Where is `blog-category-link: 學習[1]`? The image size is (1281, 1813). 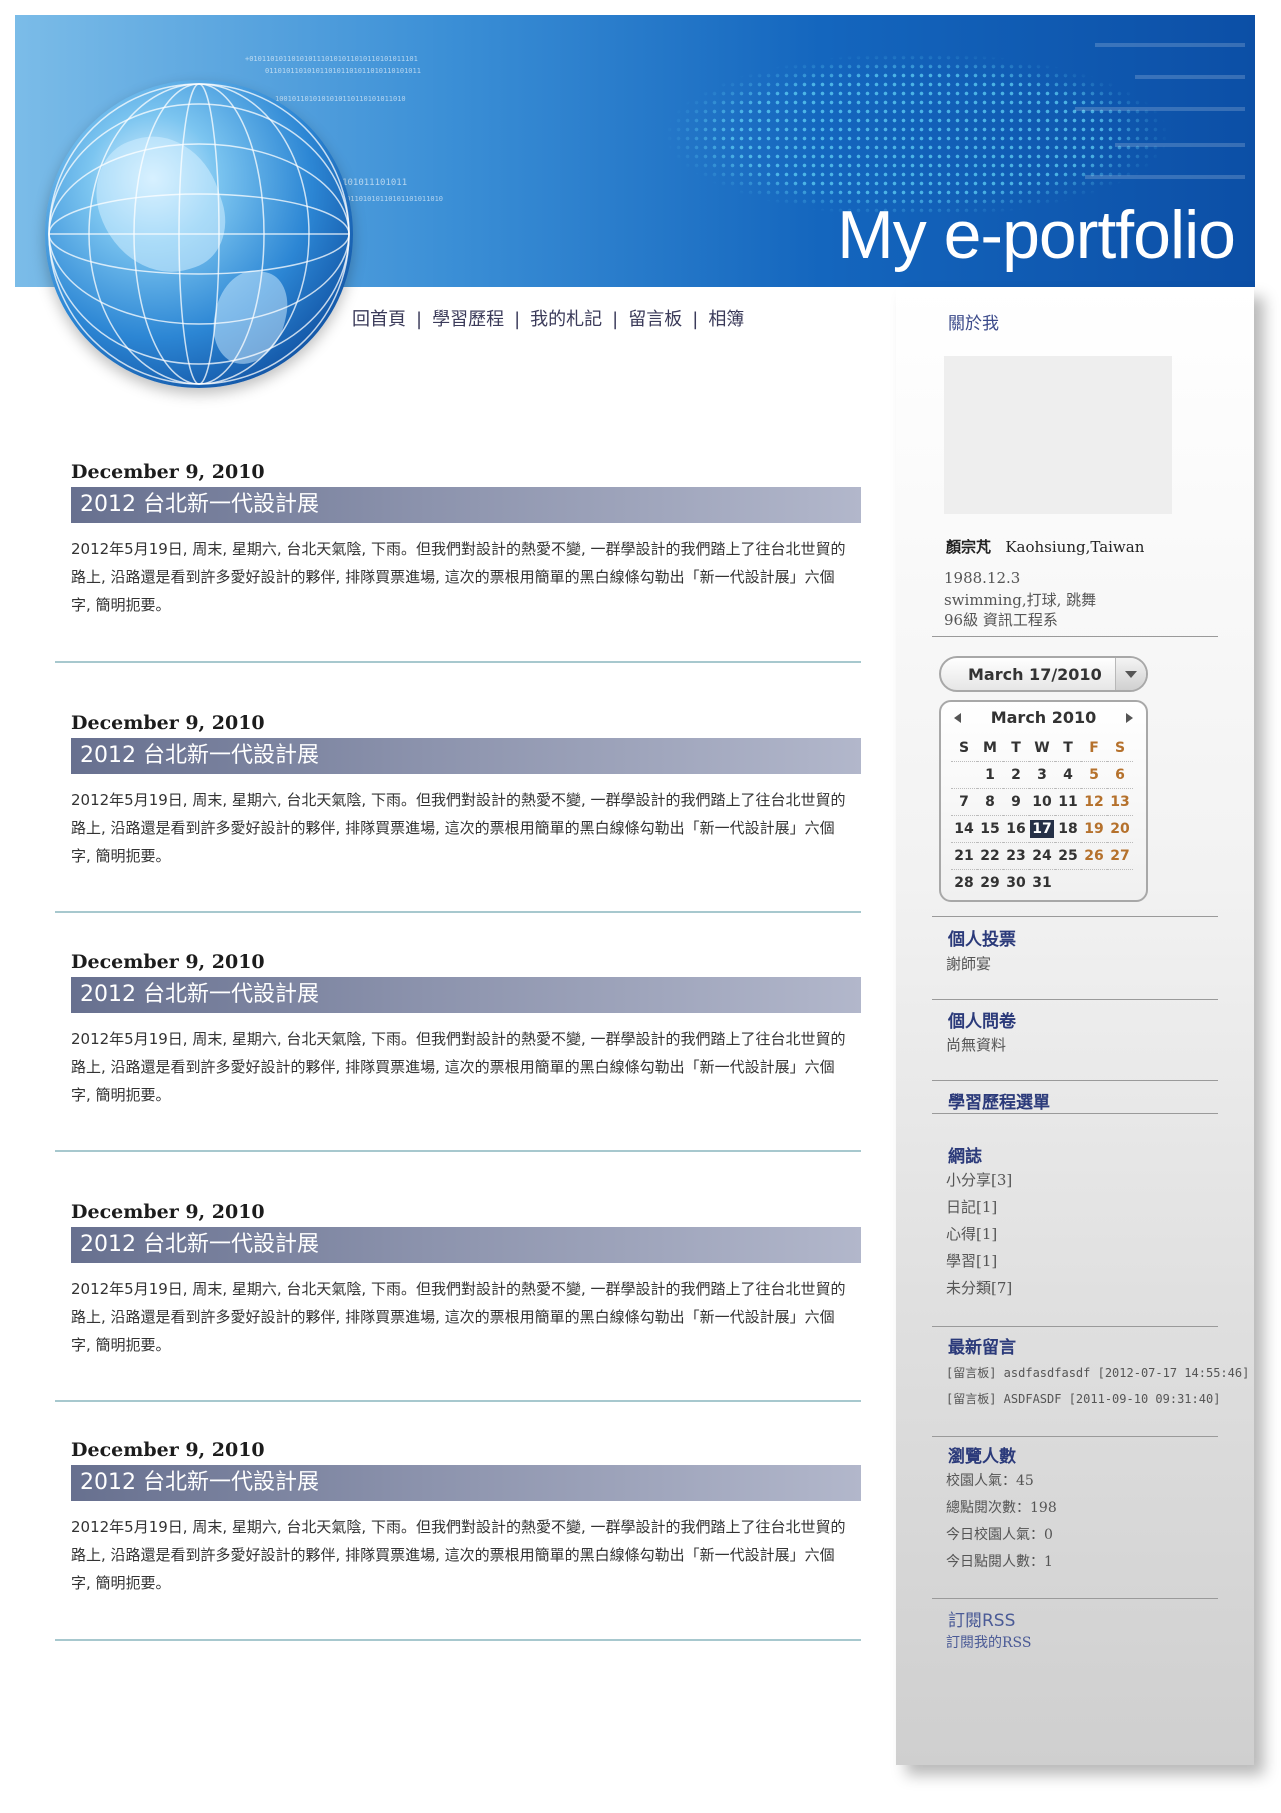
blog-category-link: 學習[1] is located at coordinates (971, 1260).